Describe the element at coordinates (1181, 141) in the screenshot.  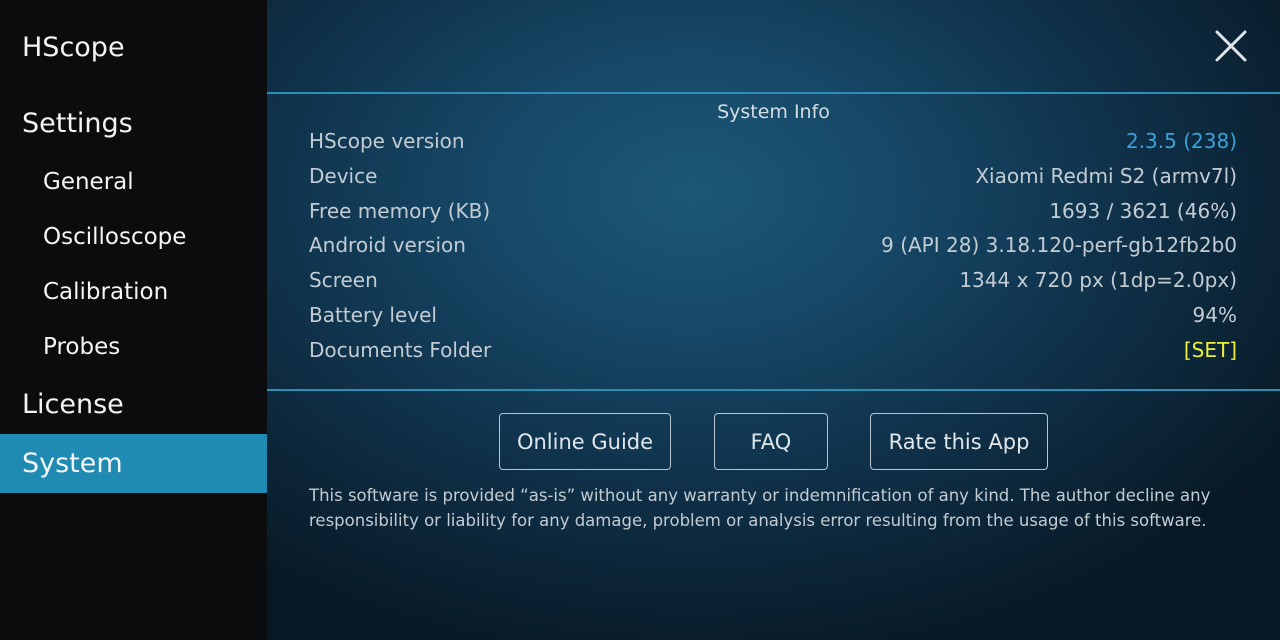
I see `info-value-version: 2.3.5 (238)` at that location.